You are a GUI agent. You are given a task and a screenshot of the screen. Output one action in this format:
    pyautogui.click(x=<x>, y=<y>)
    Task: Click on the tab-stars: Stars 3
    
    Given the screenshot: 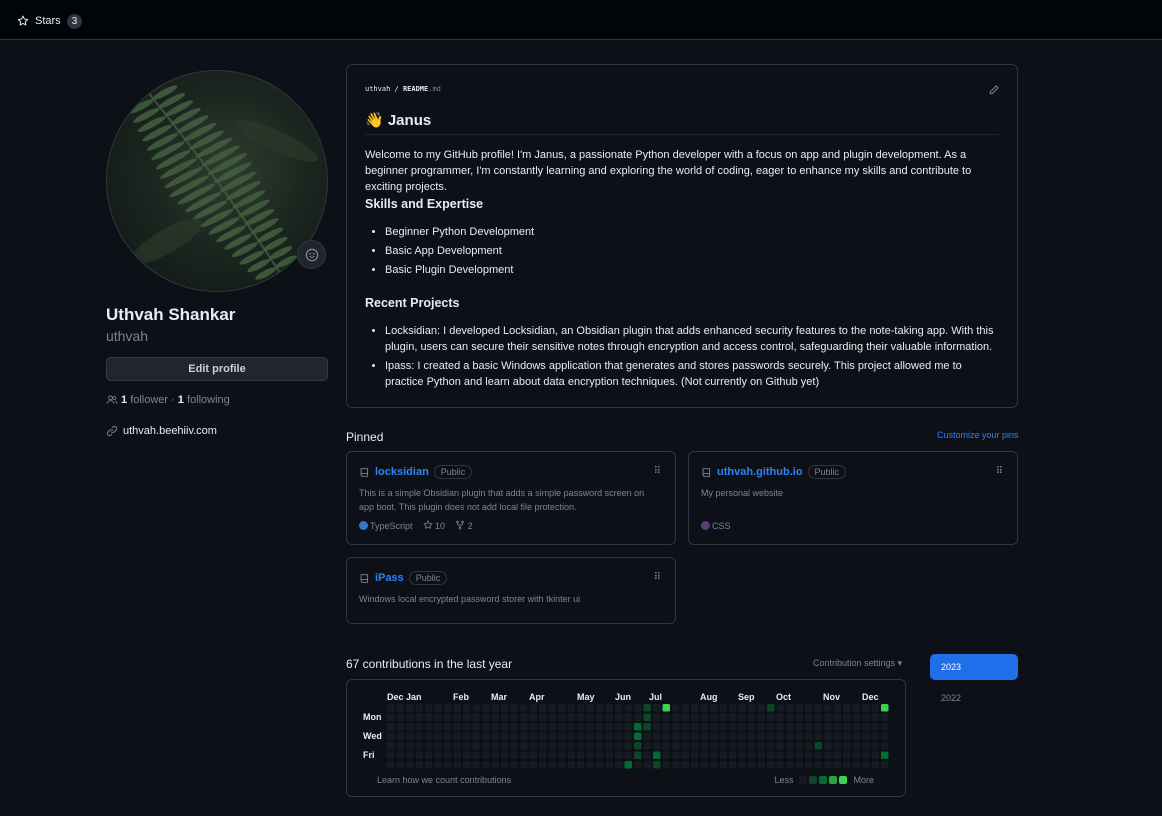 What is the action you would take?
    pyautogui.click(x=50, y=21)
    